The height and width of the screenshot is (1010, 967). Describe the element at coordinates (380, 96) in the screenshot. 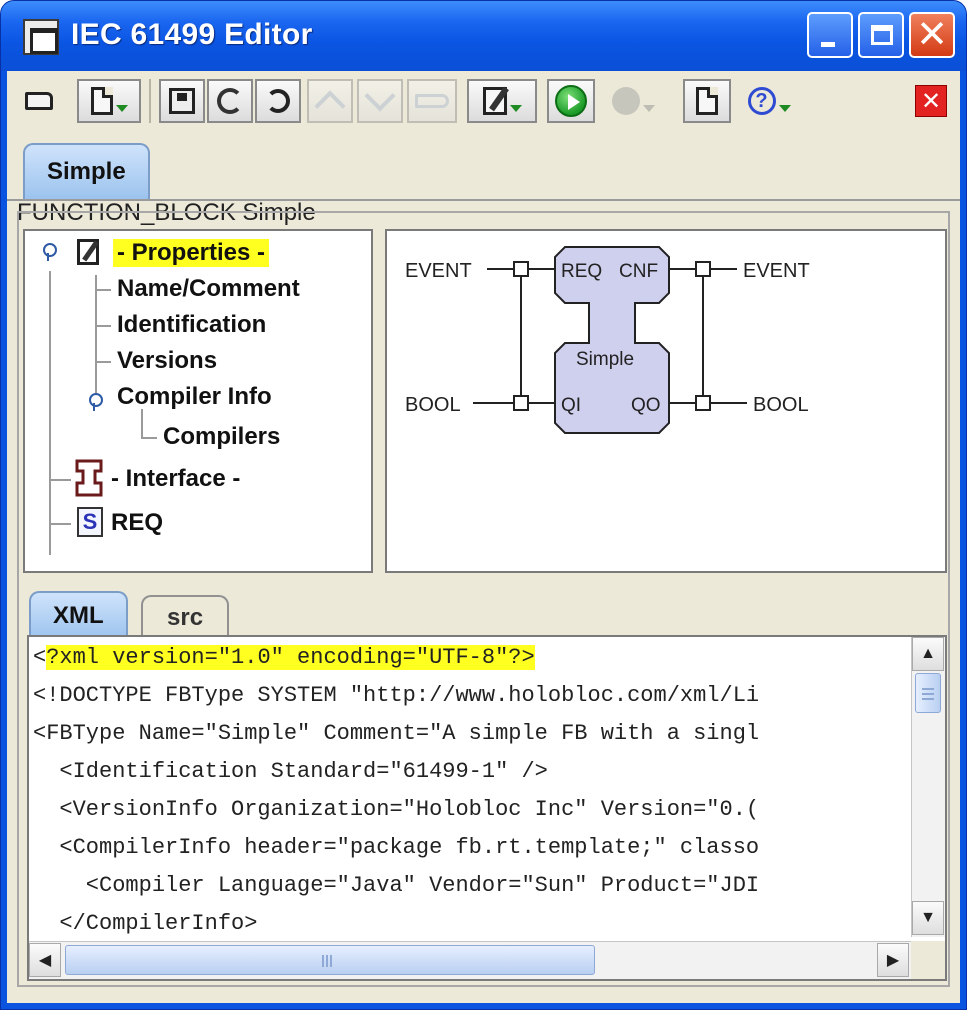

I see `chevron-down-icon` at that location.